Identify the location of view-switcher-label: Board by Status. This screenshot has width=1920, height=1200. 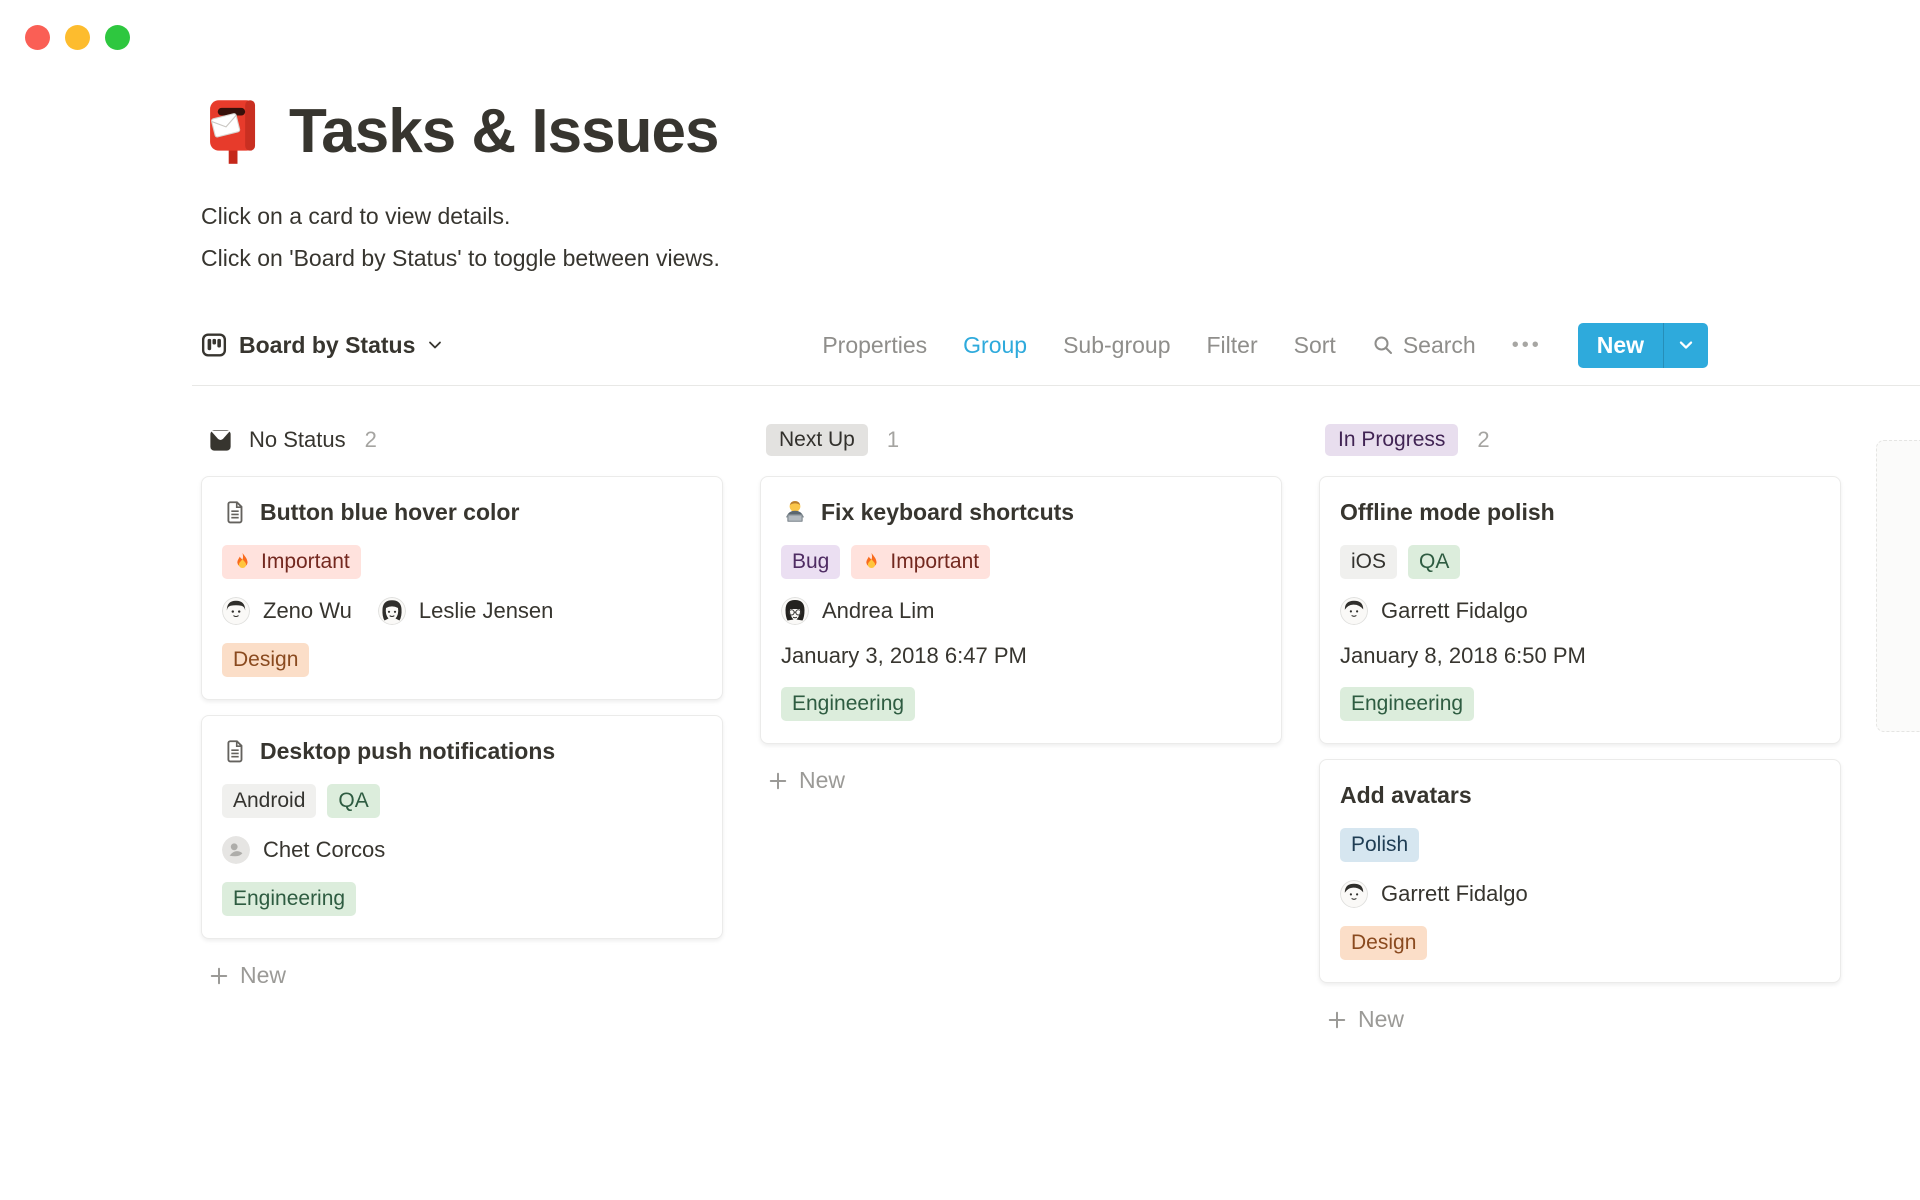
(327, 344).